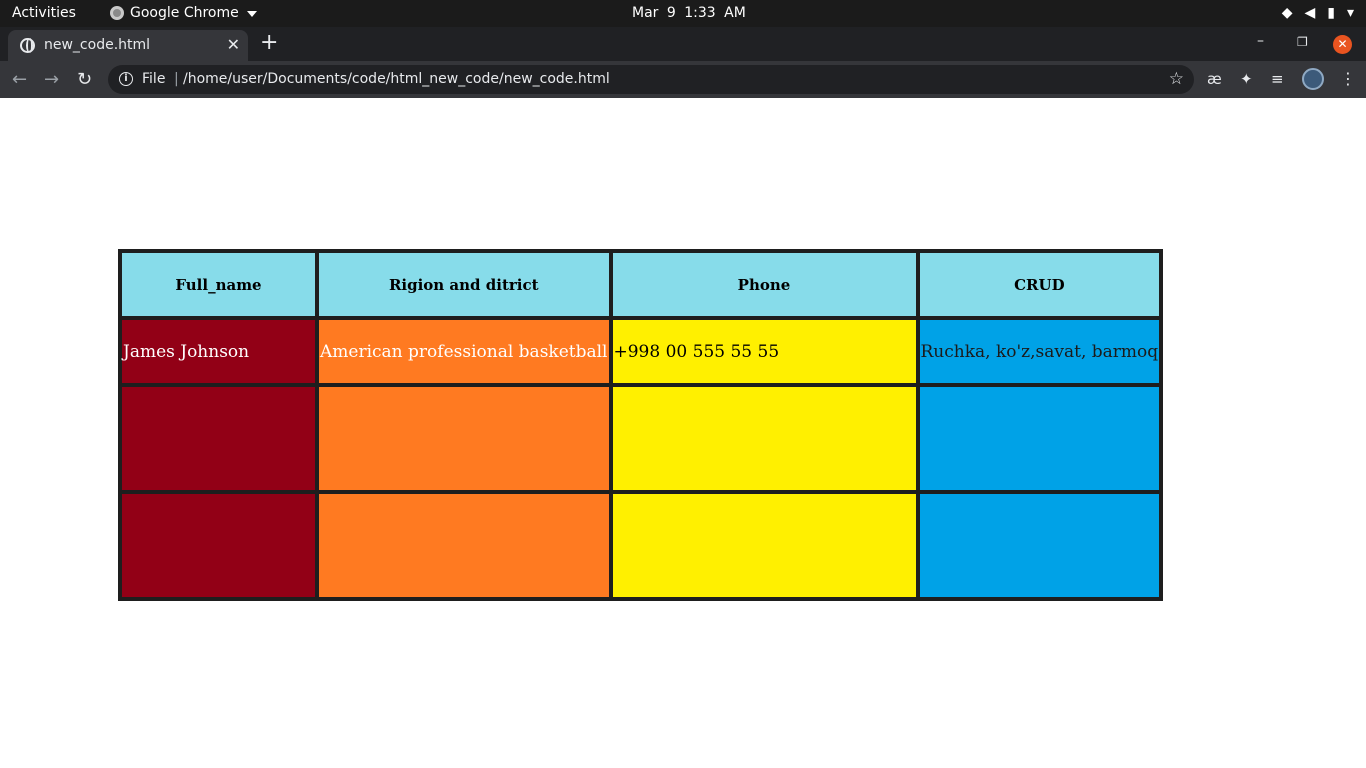  I want to click on profile-avatar, so click(1313, 79).